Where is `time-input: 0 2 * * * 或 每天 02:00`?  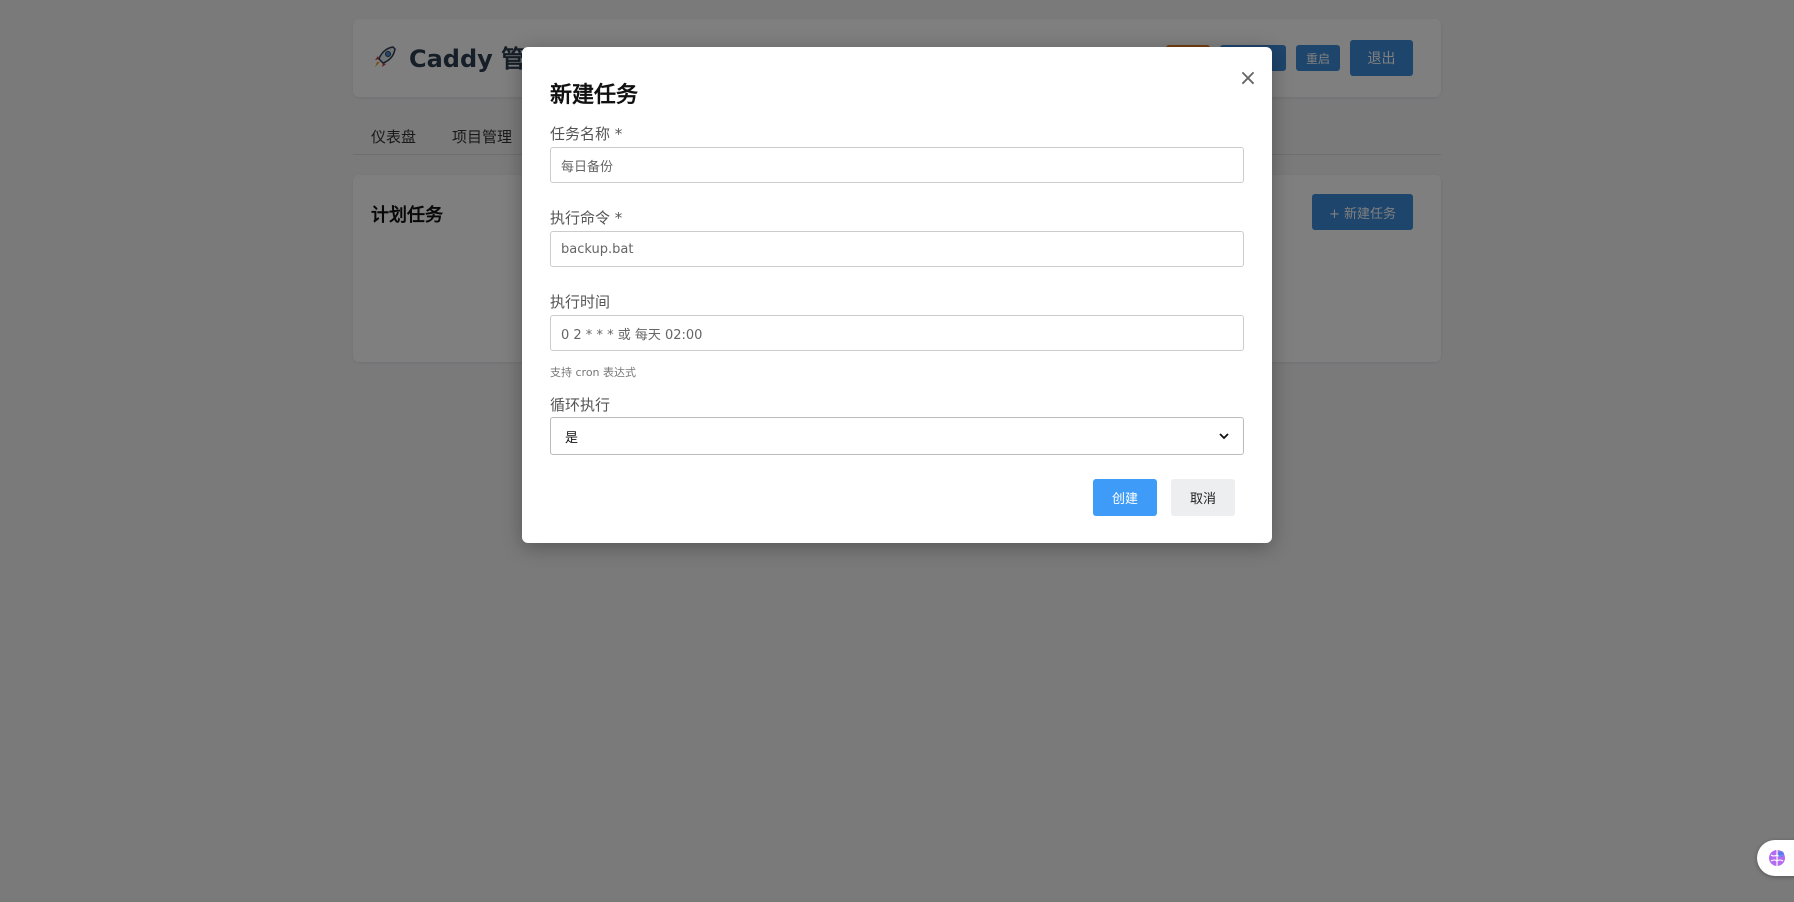
time-input: 0 2 * * * 或 每天 02:00 is located at coordinates (897, 333).